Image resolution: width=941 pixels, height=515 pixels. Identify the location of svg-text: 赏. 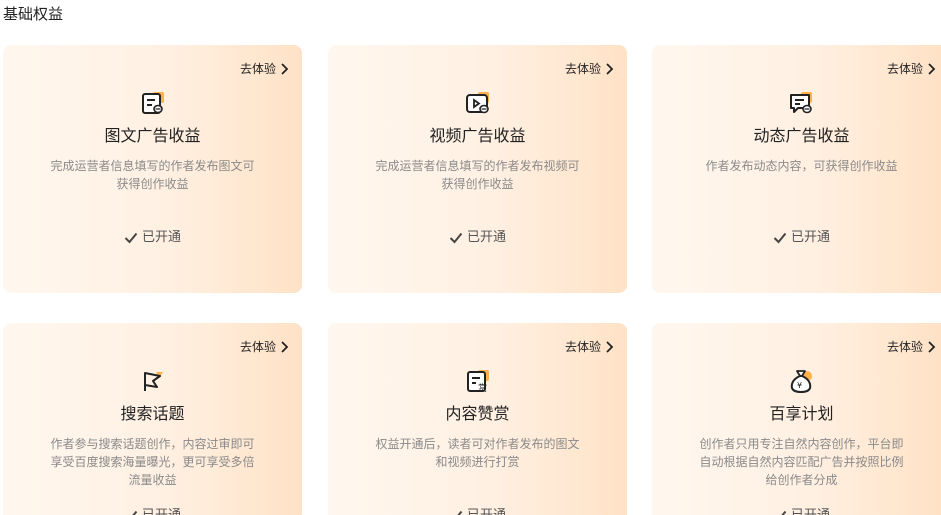
(482, 388).